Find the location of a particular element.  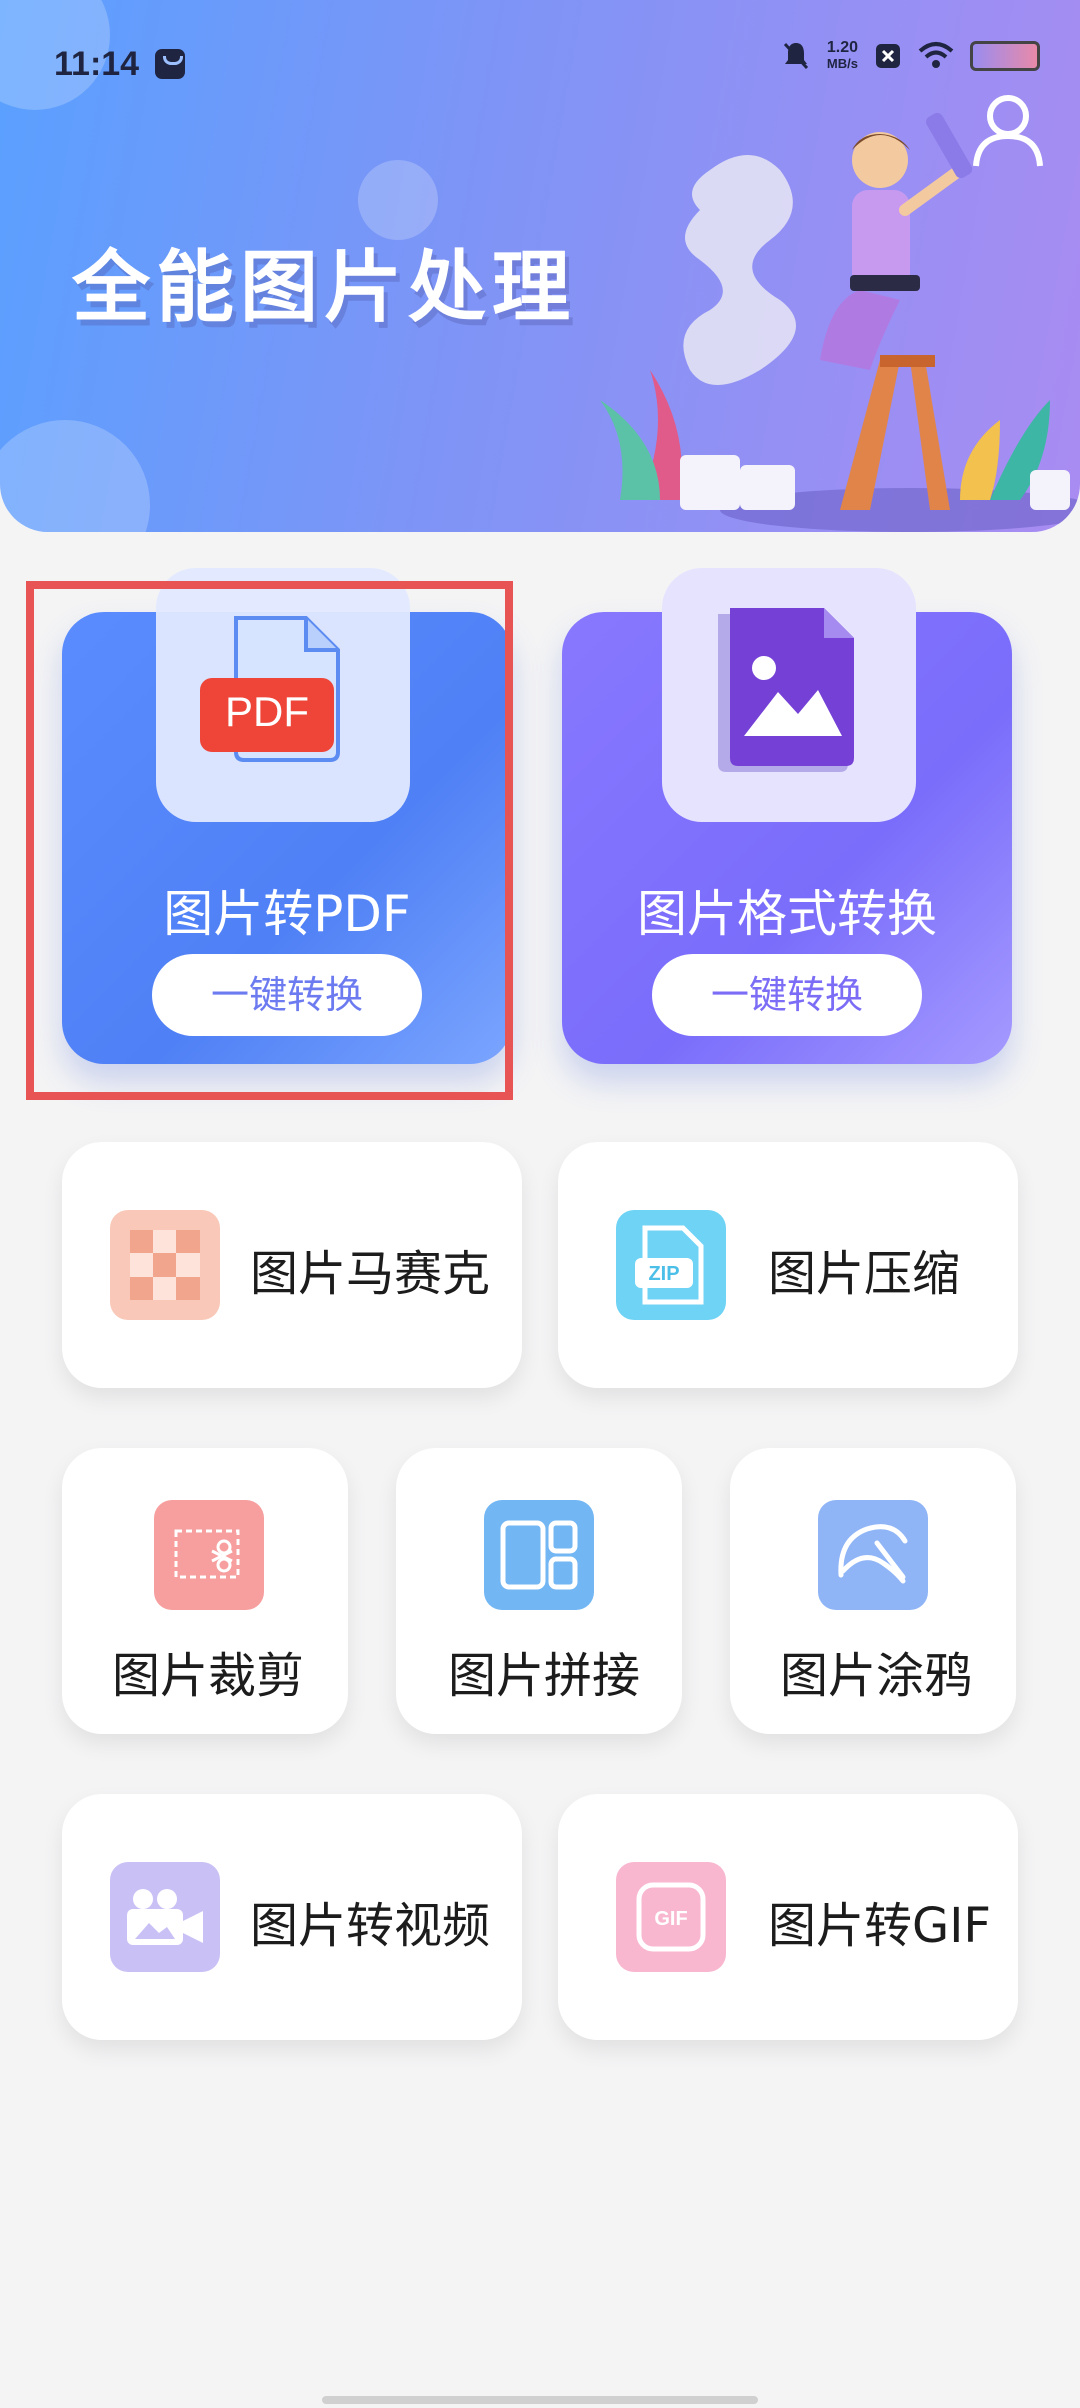

home-indicator is located at coordinates (540, 2400).